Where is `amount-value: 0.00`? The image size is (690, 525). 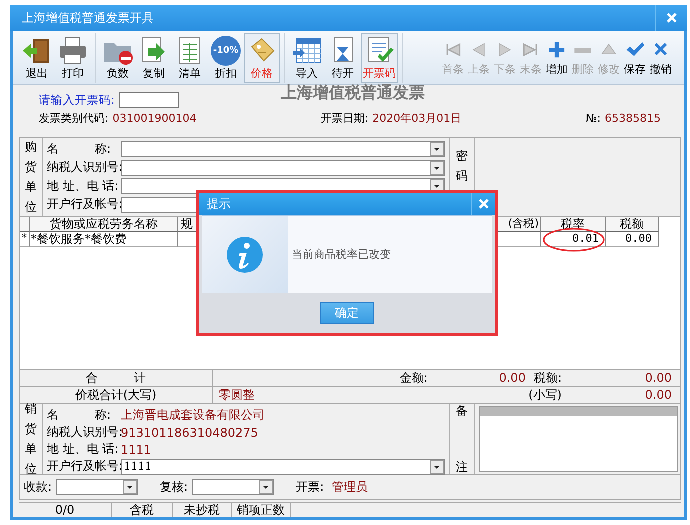
amount-value: 0.00 is located at coordinates (512, 378).